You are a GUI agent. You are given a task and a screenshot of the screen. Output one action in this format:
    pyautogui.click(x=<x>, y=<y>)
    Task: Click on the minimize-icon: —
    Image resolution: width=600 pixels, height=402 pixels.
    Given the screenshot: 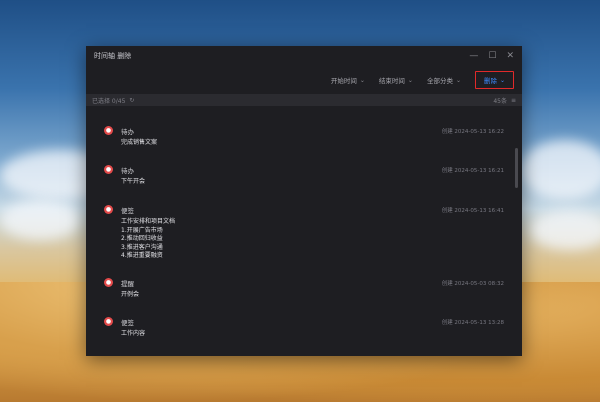 What is the action you would take?
    pyautogui.click(x=473, y=56)
    